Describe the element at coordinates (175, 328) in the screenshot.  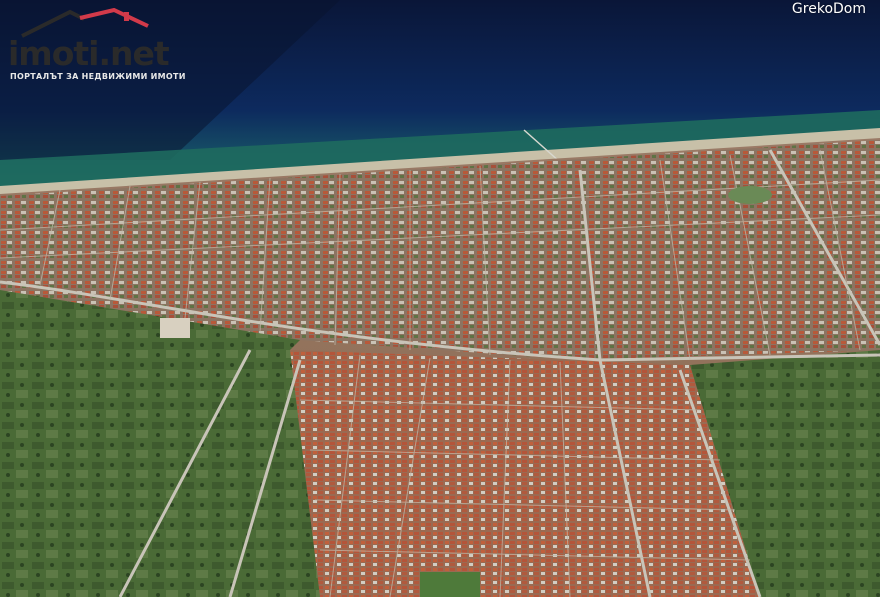
I see `sports-ground` at that location.